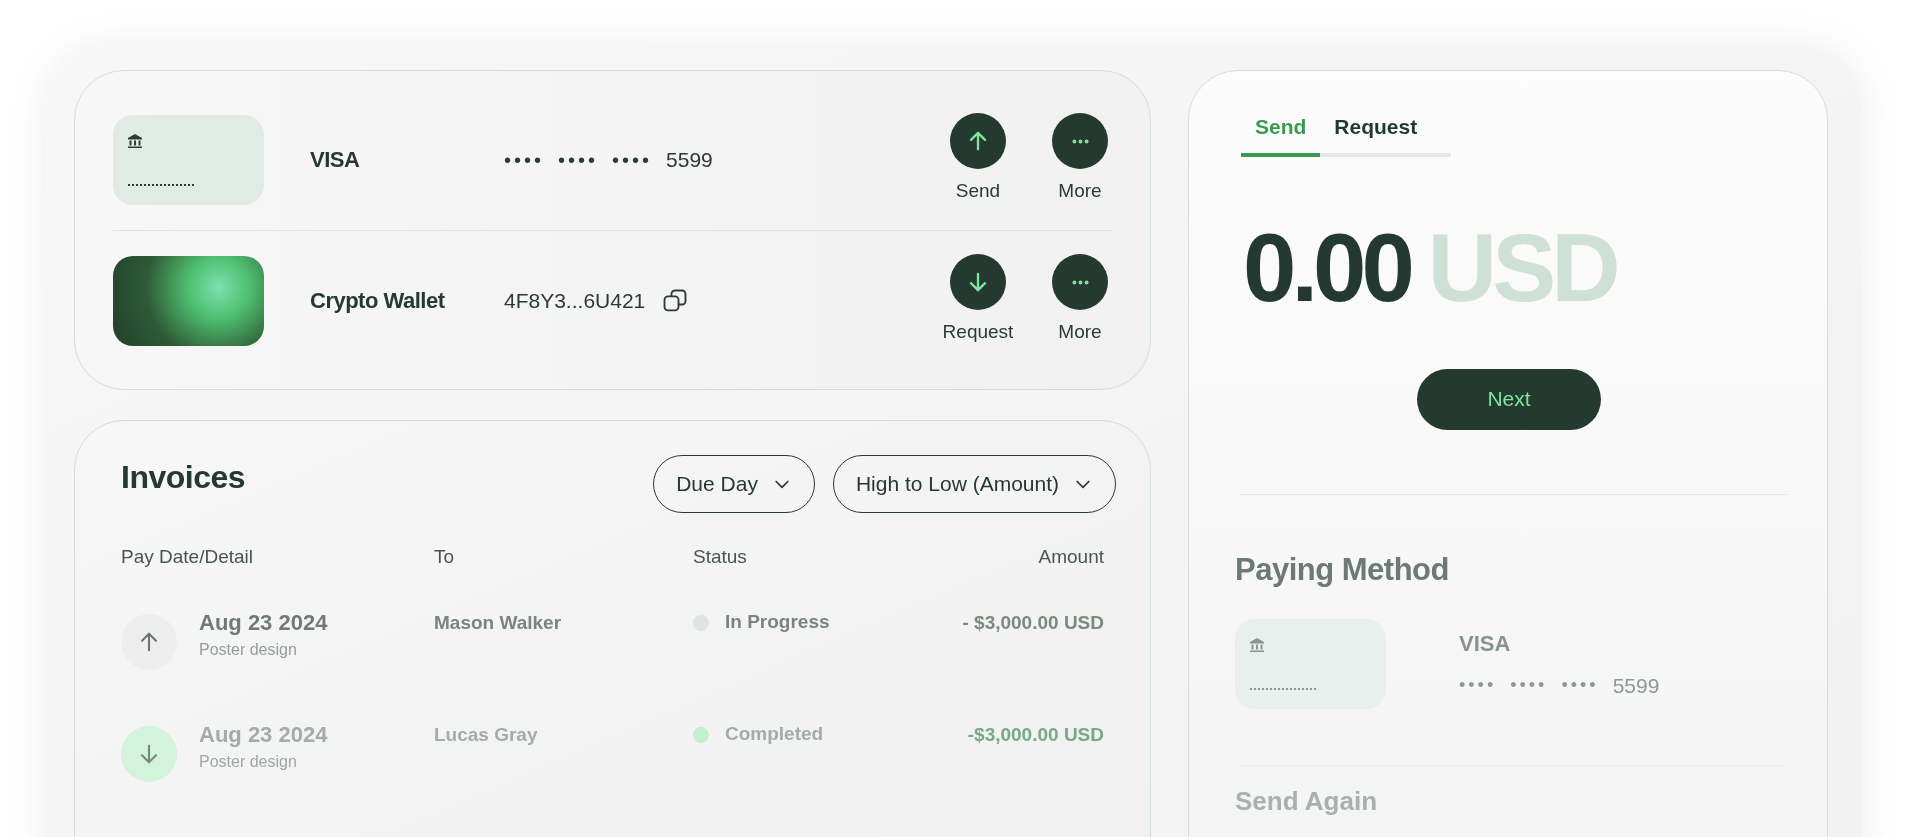  Describe the element at coordinates (720, 557) in the screenshot. I see `column-header: Status` at that location.